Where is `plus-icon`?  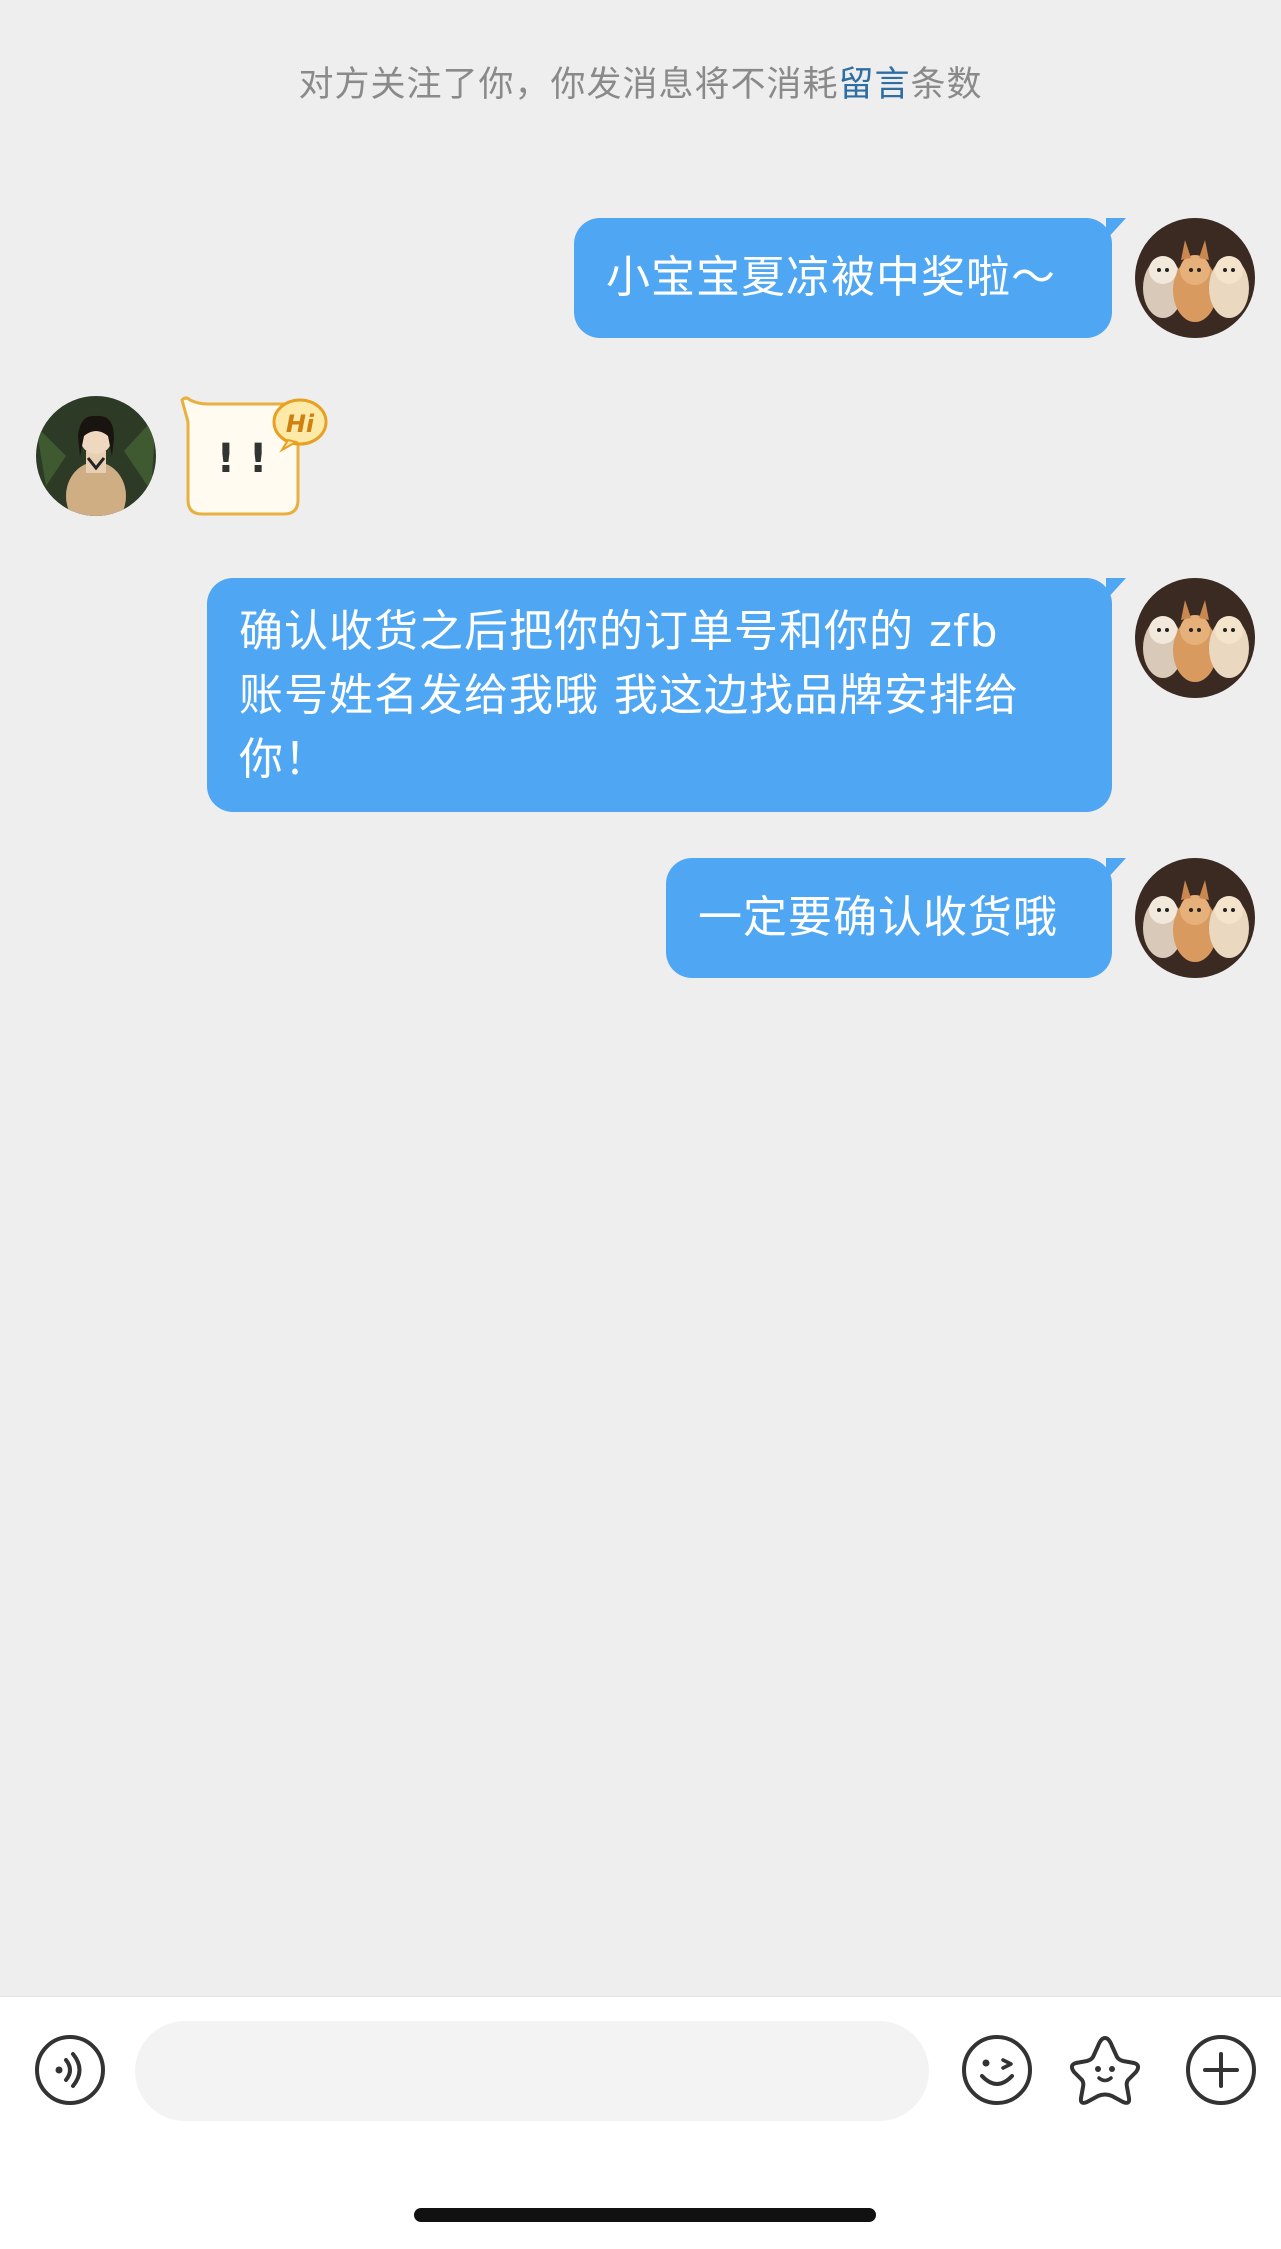
plus-icon is located at coordinates (1221, 2070).